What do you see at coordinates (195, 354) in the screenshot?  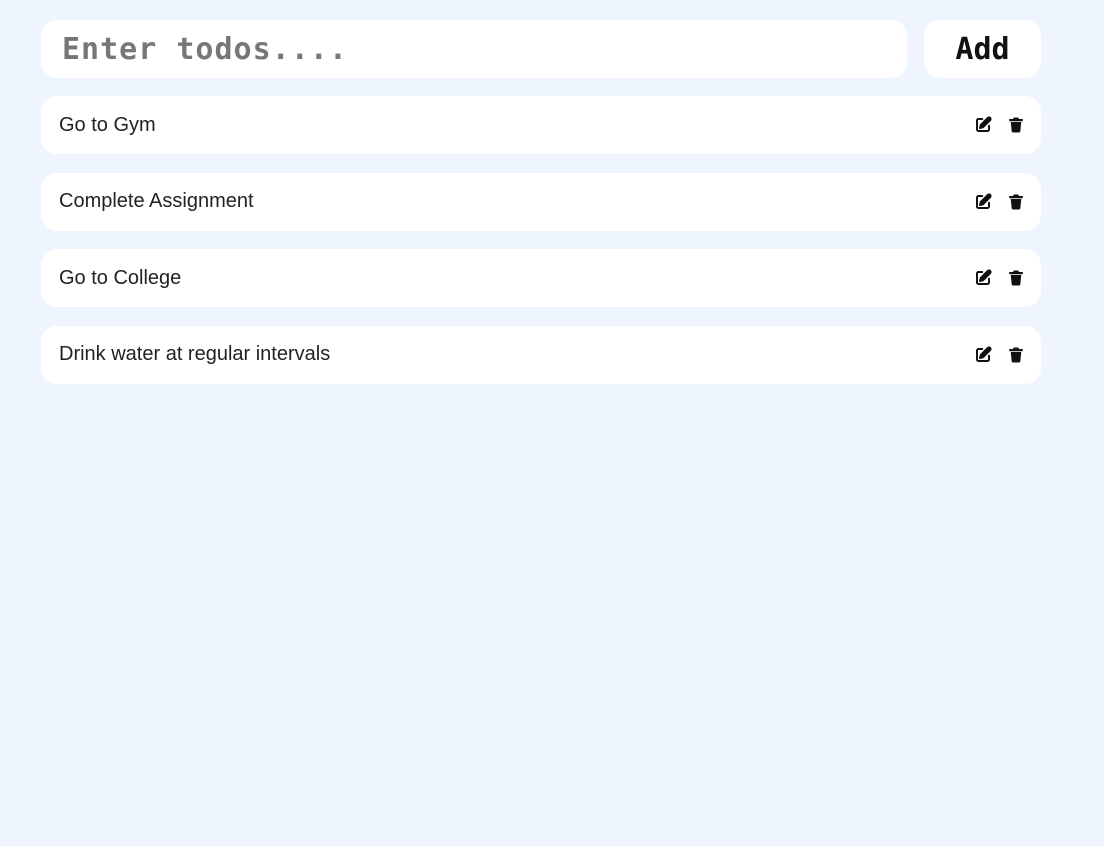 I see `todo-text: Drink water at regular intervals` at bounding box center [195, 354].